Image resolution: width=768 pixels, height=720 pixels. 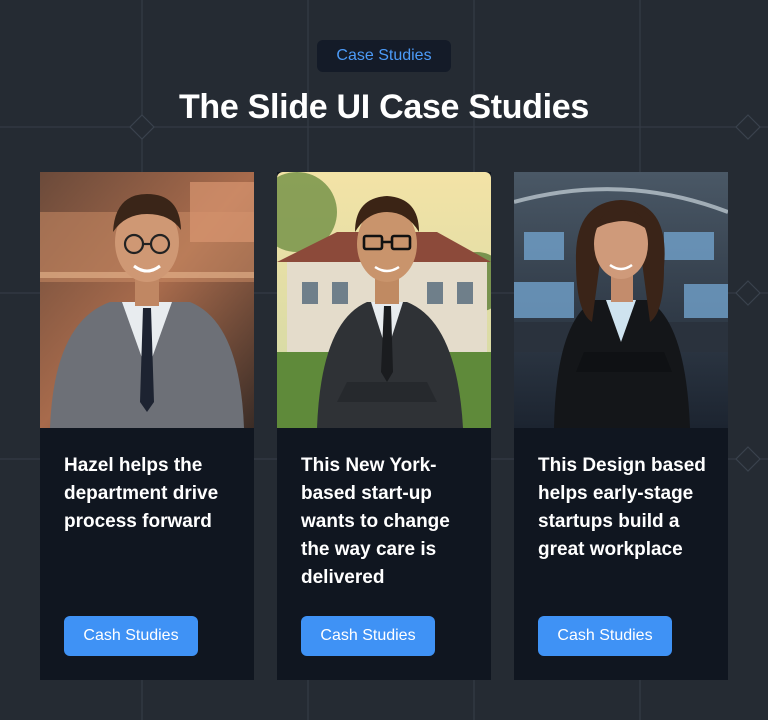 What do you see at coordinates (147, 300) in the screenshot?
I see `man-in-grey-suit-photo` at bounding box center [147, 300].